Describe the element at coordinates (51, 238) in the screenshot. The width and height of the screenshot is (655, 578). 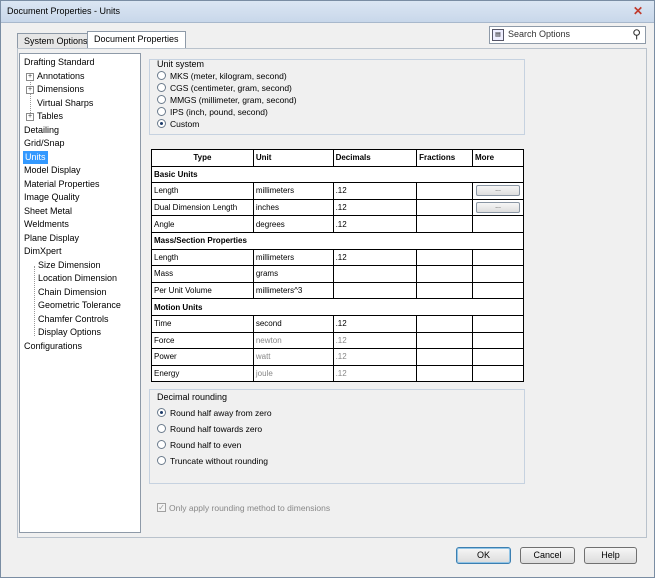
I see `tree-item-plane-display: Plane Display` at that location.